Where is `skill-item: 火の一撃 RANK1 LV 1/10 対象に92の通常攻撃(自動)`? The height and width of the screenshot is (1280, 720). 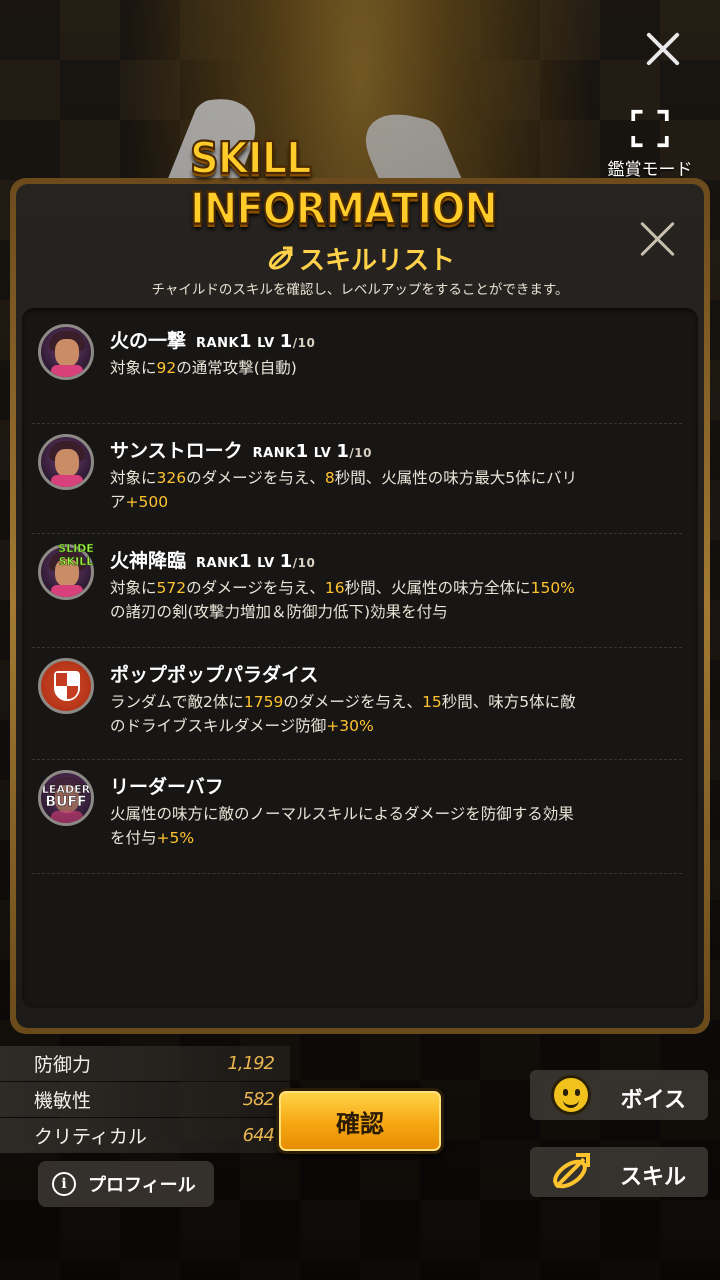 skill-item: 火の一撃 RANK1 LV 1/10 対象に92の通常攻撃(自動) is located at coordinates (357, 369).